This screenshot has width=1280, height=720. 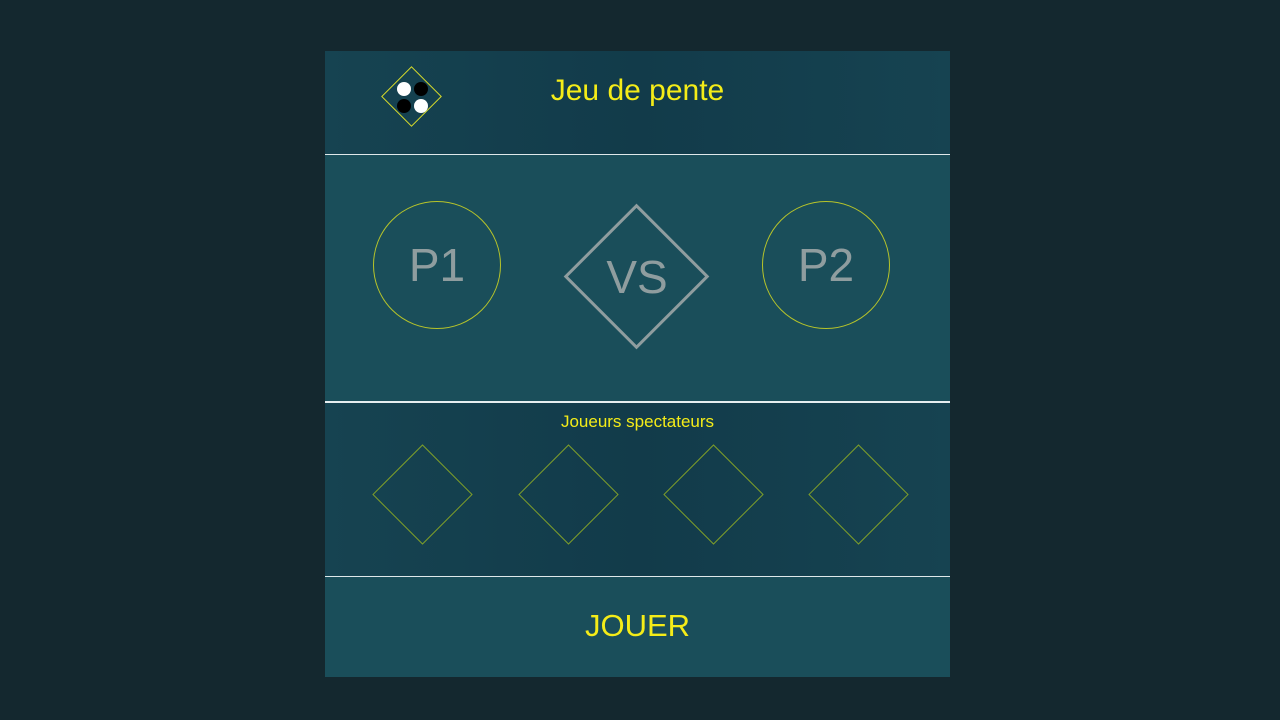 I want to click on page-title: Jeu de pente, so click(x=637, y=90).